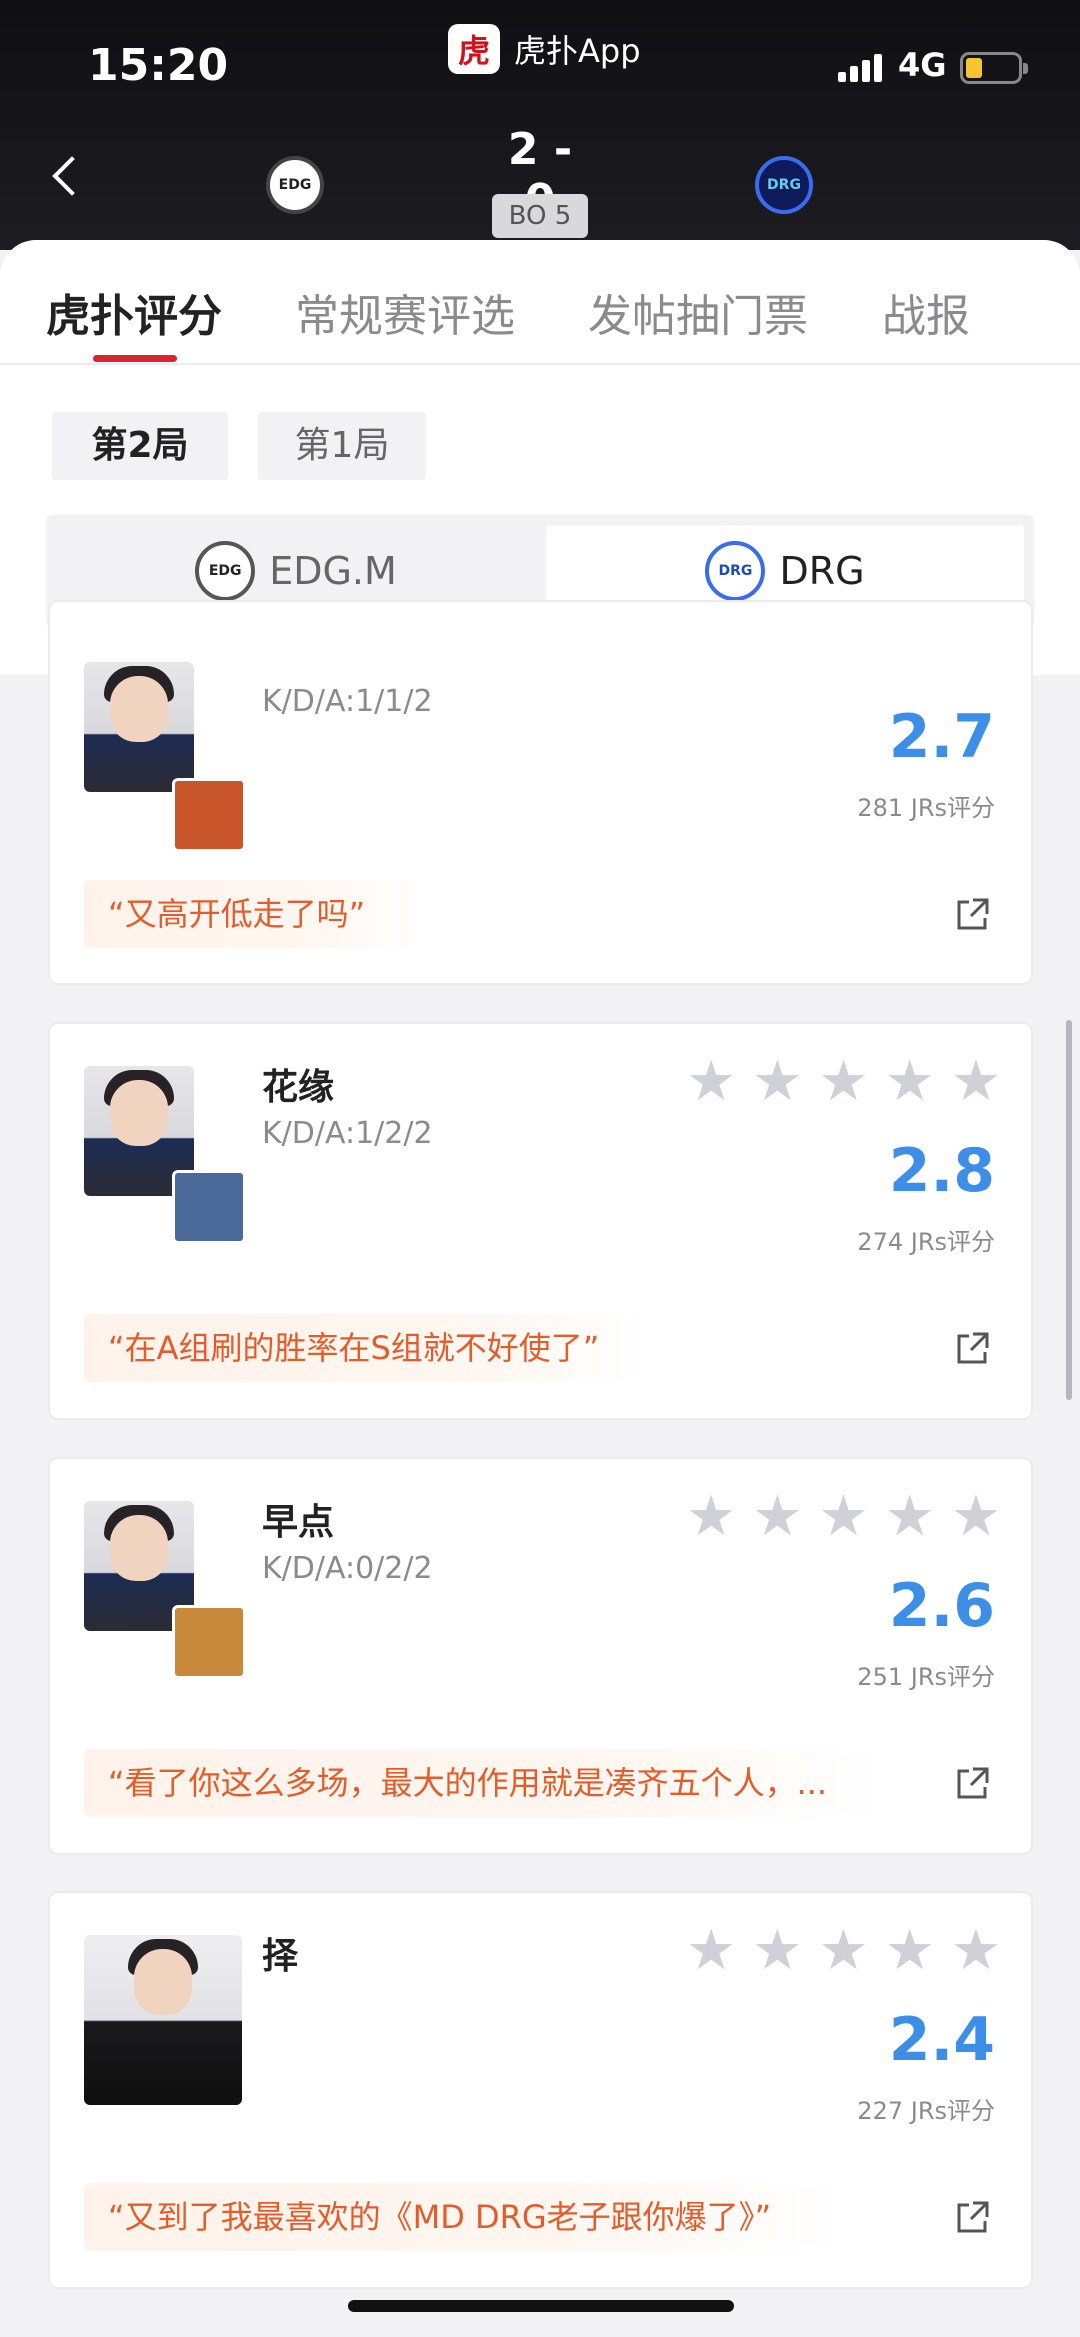  What do you see at coordinates (926, 1677) in the screenshot?
I see `player-votes: 251 JRs评分` at bounding box center [926, 1677].